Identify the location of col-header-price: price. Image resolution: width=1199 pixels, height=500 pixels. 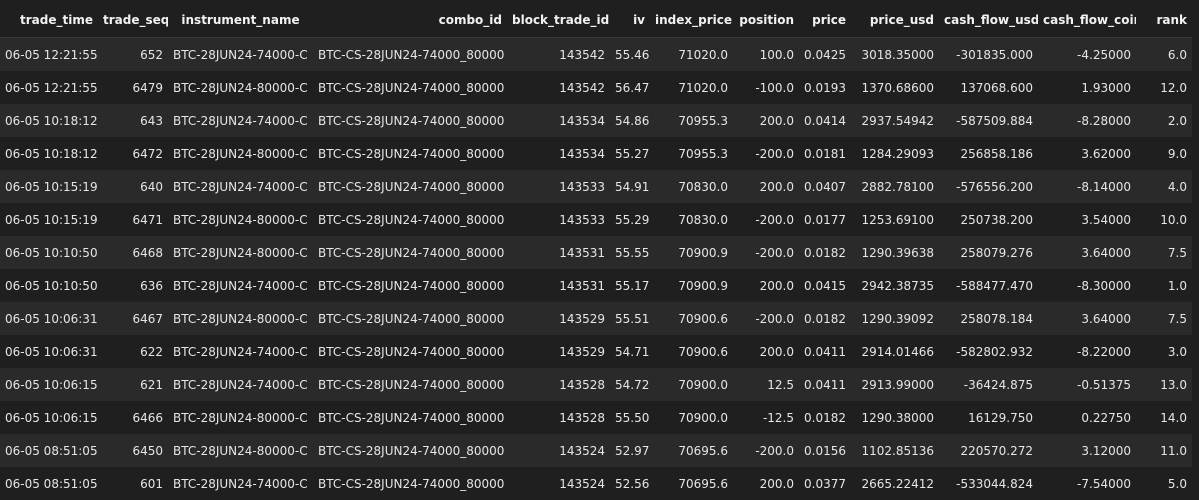
(825, 20).